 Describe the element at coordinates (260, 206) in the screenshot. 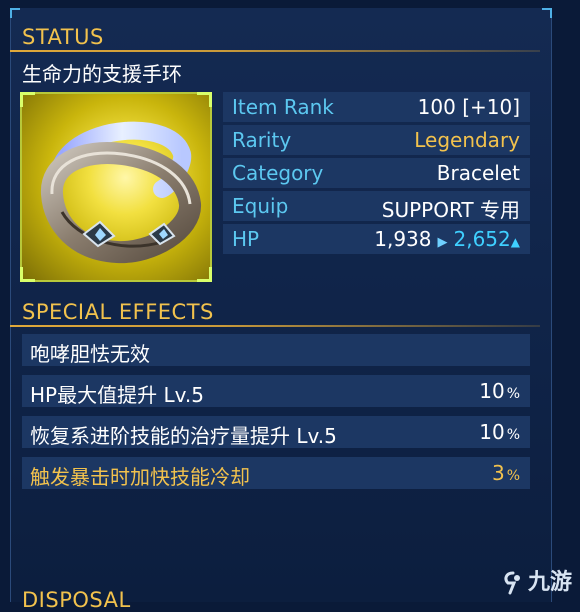

I see `stat-label: Equip` at that location.